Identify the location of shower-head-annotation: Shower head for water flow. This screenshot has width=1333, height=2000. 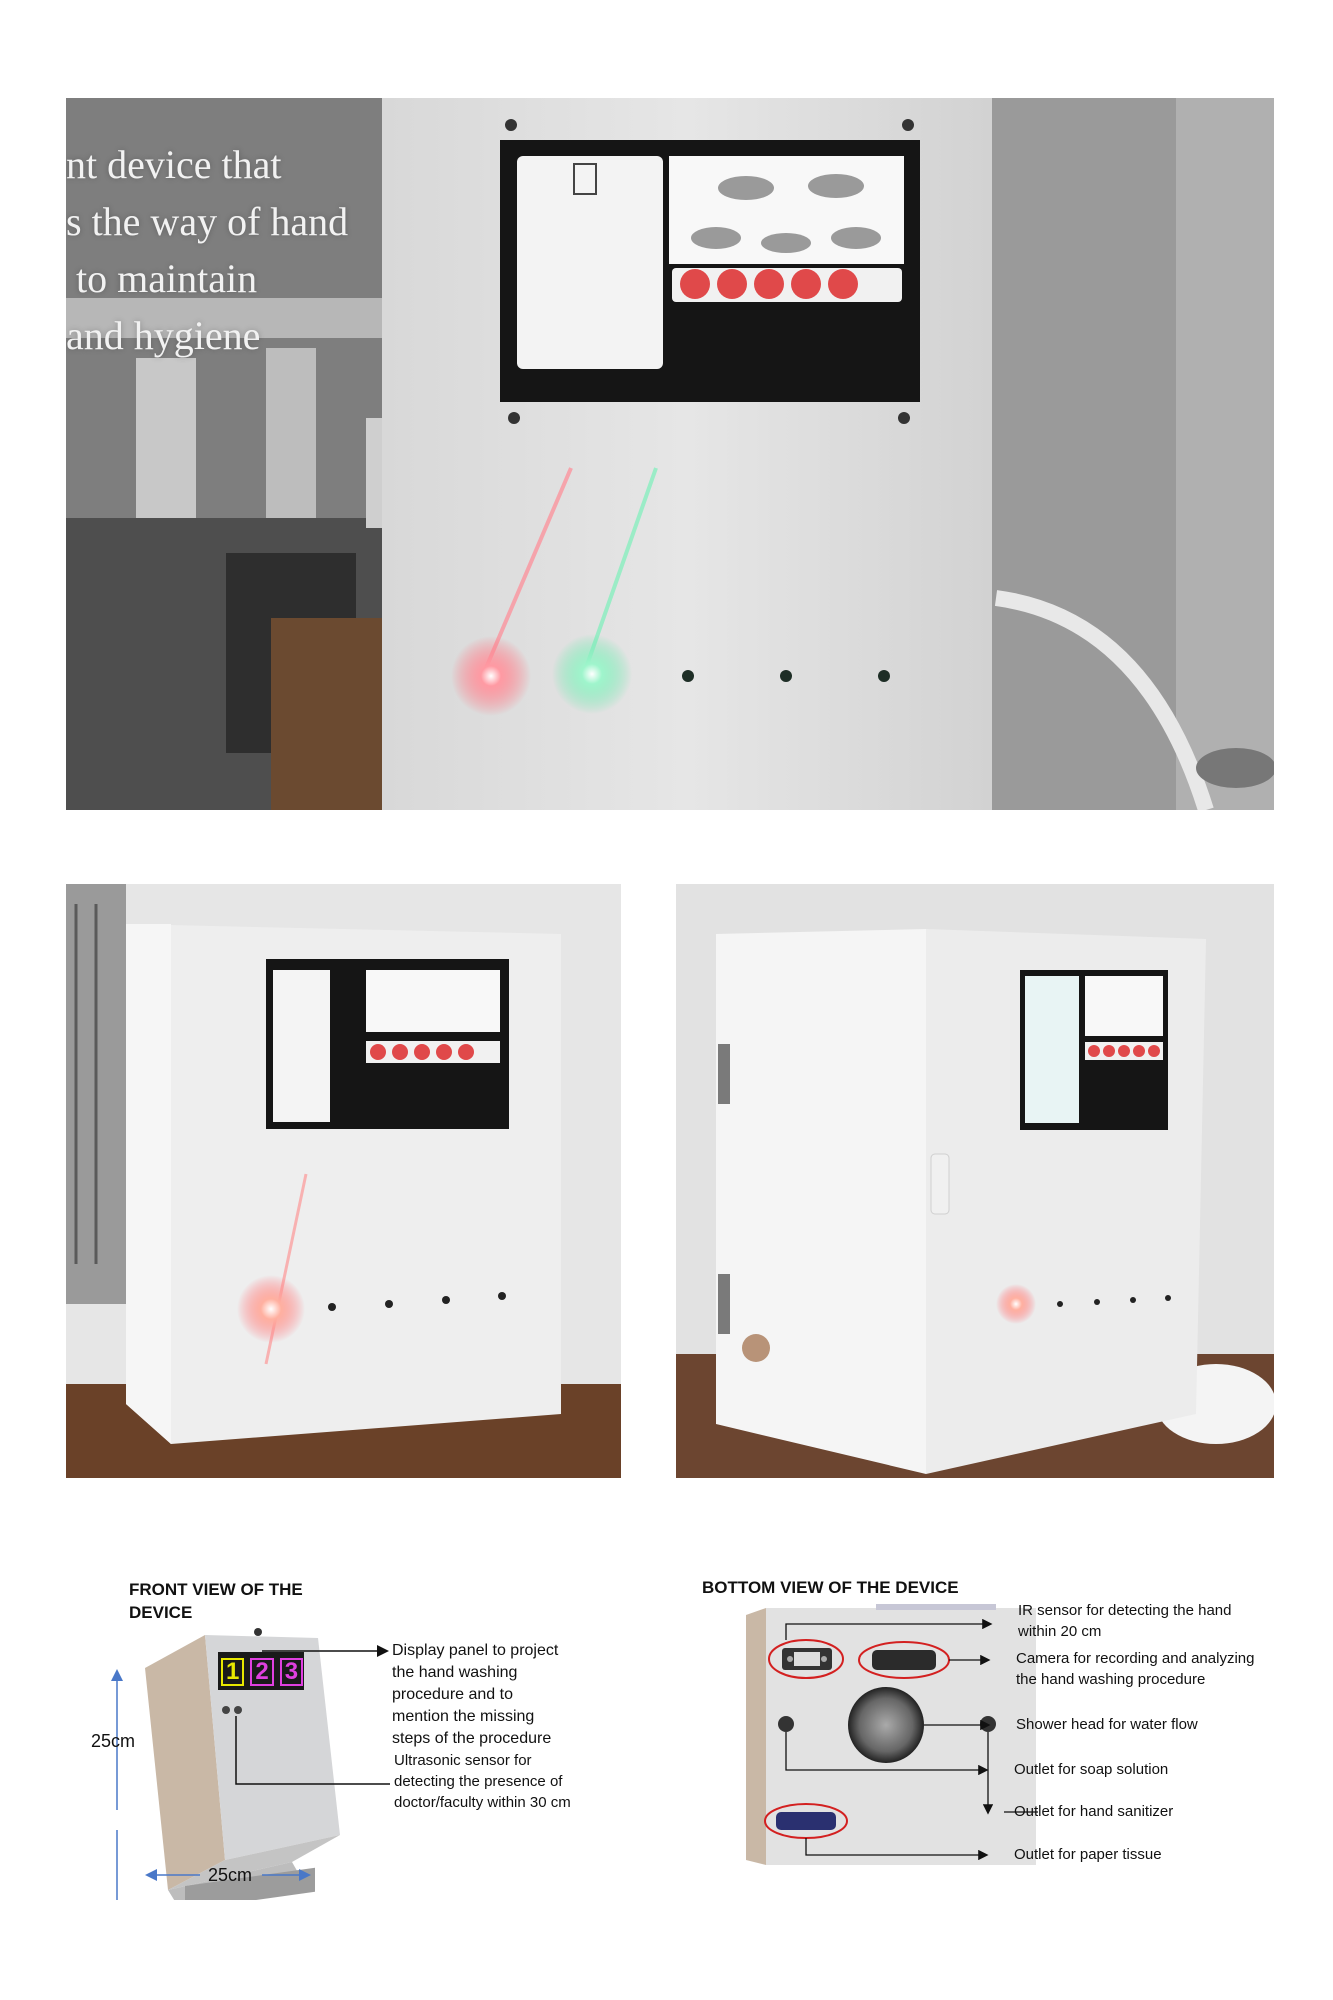
(1107, 1724).